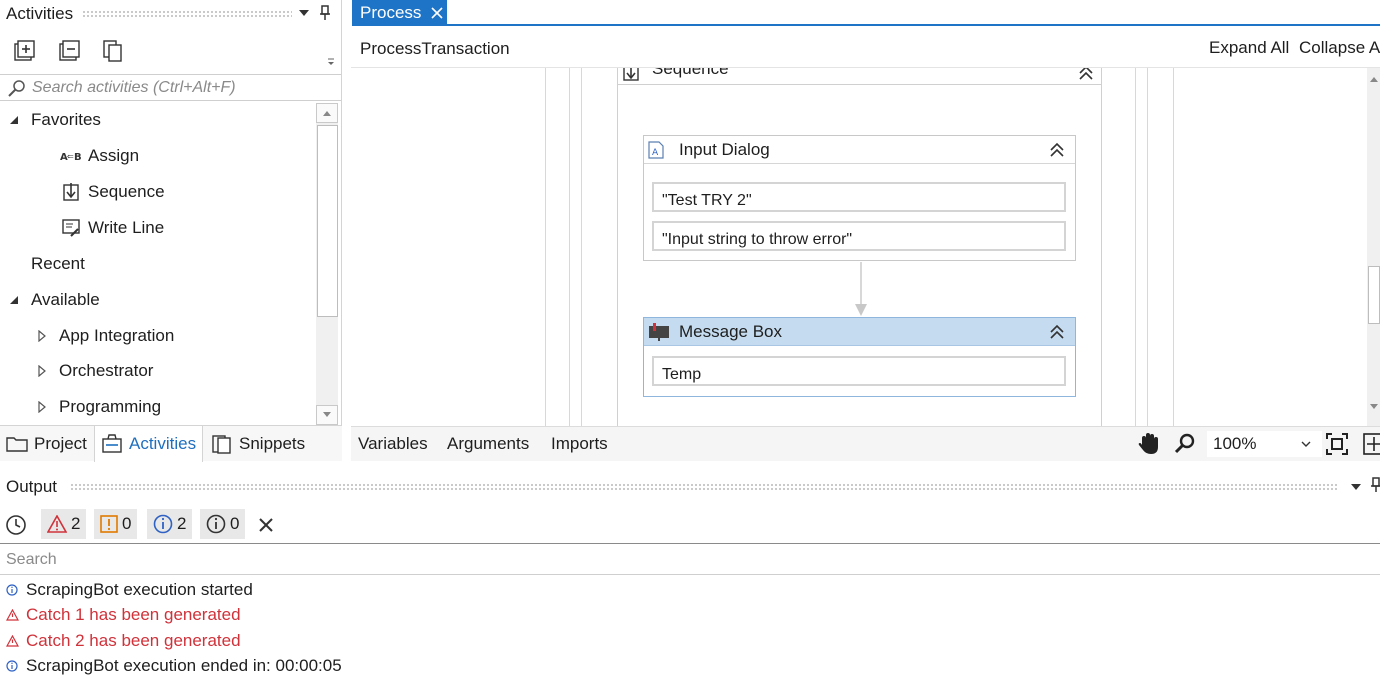 The width and height of the screenshot is (1380, 692). What do you see at coordinates (182, 523) in the screenshot?
I see `info-count: 2` at bounding box center [182, 523].